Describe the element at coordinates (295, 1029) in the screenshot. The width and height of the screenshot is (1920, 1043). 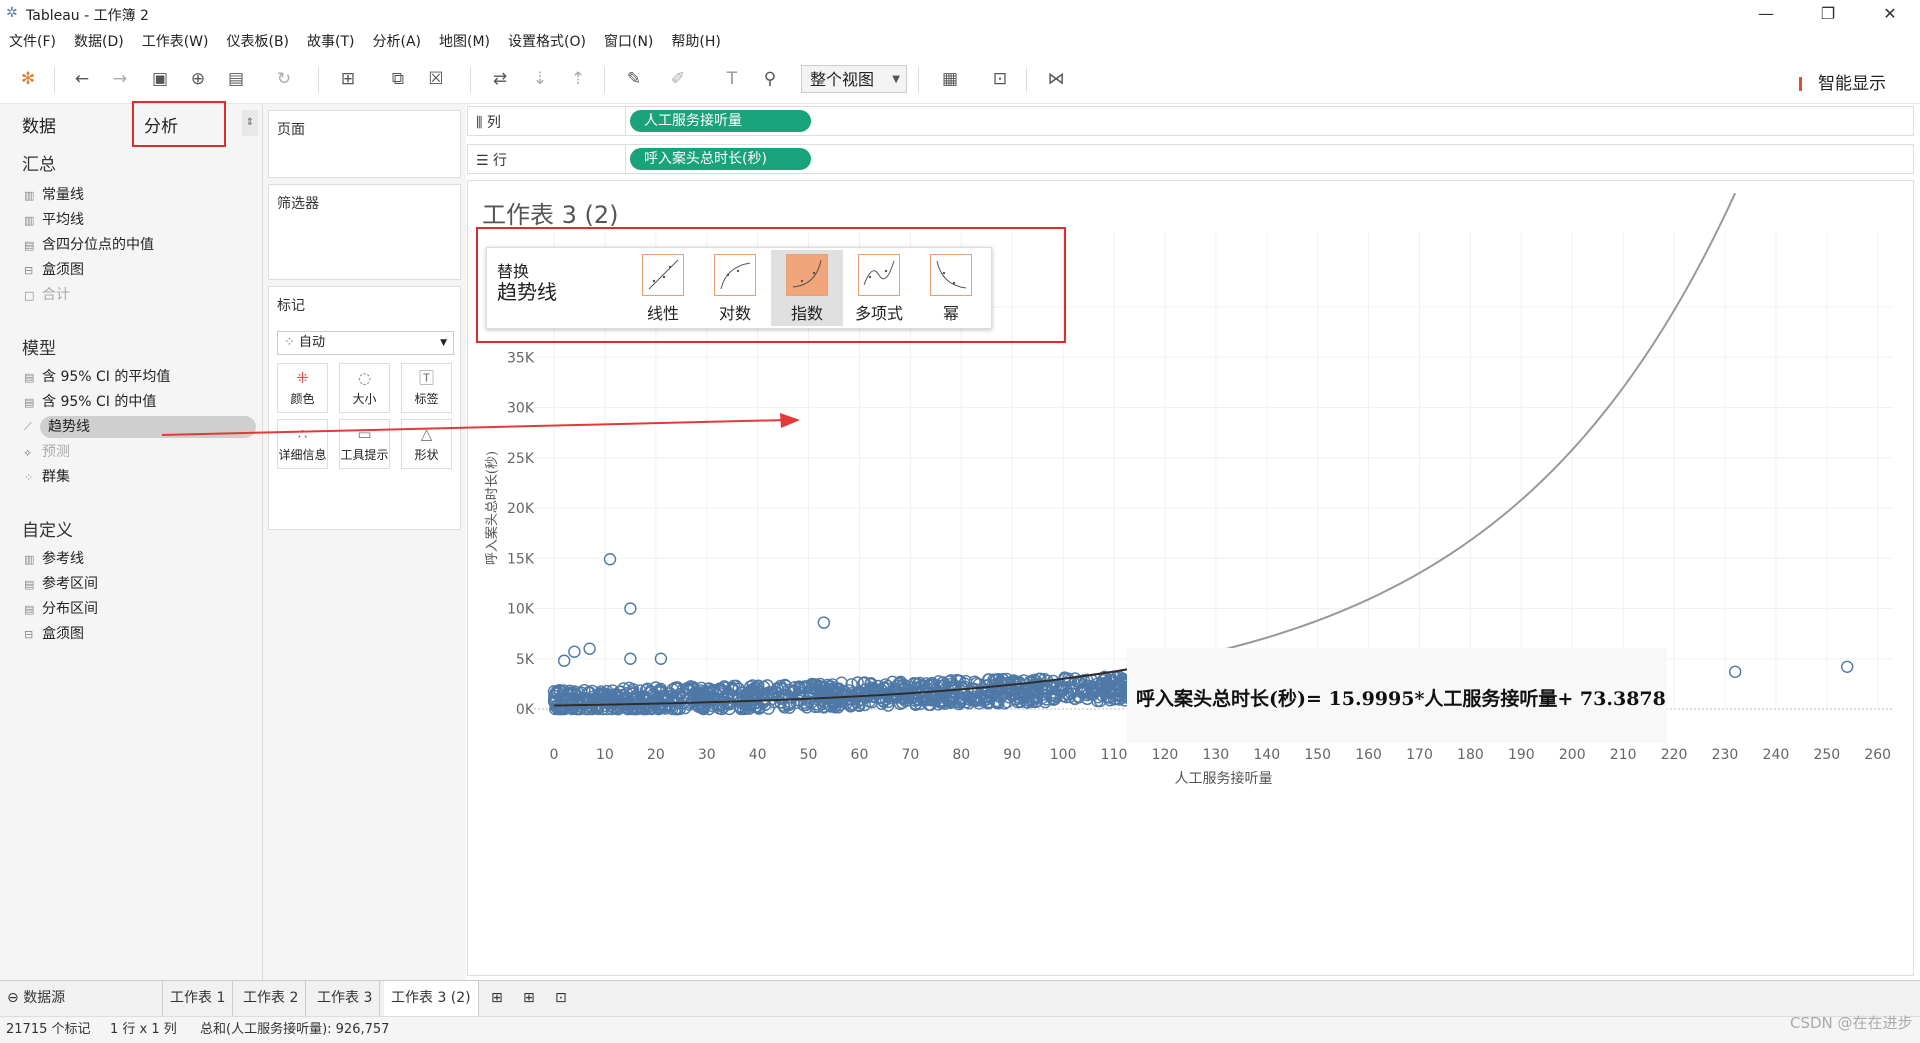
I see `status-sum: 总和(人工服务接听量): 926,757` at that location.